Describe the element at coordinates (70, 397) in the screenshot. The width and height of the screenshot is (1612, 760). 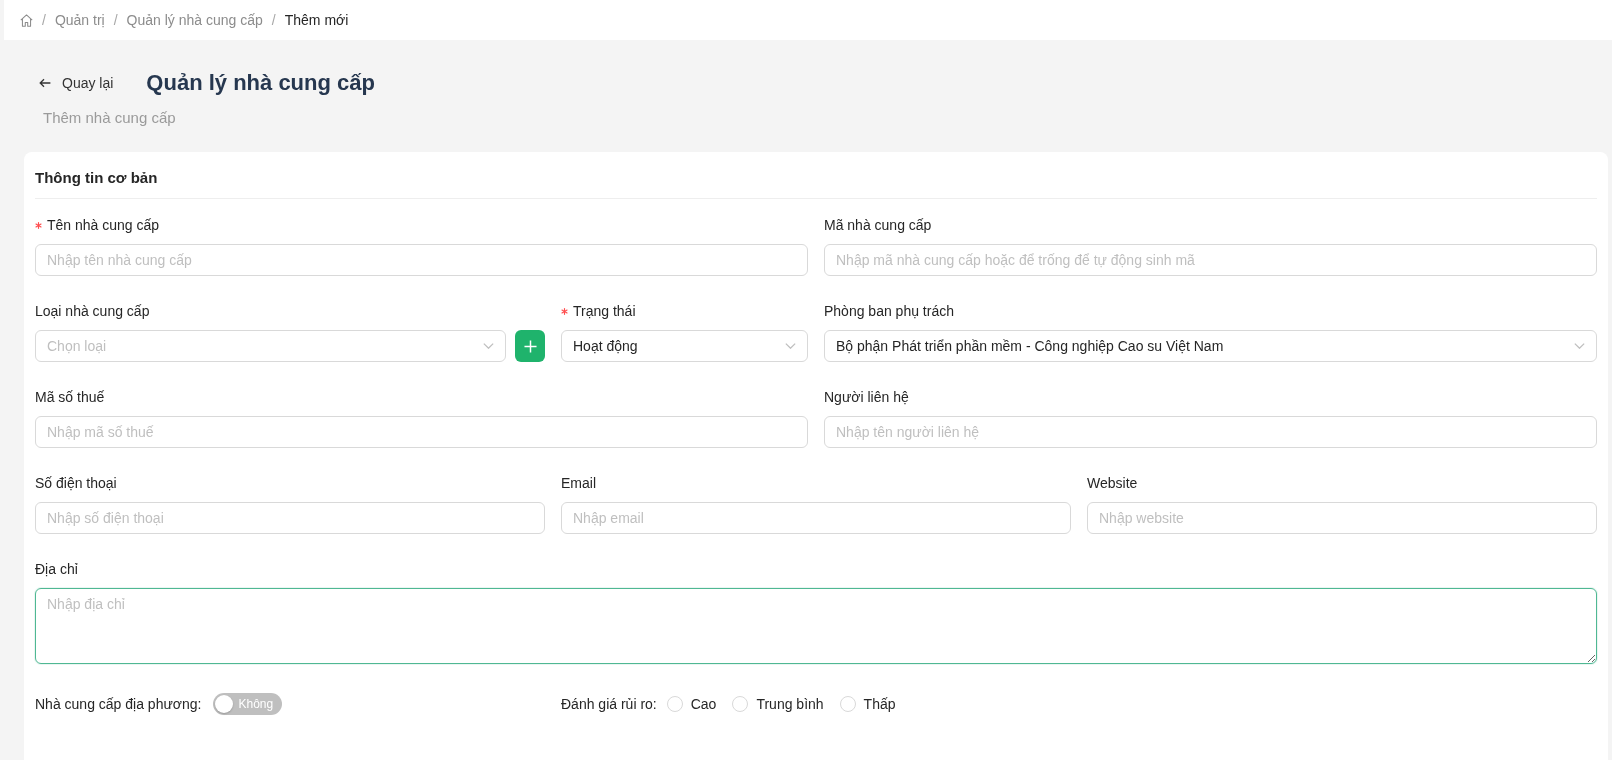
I see `field-label: Mã số thuế` at that location.